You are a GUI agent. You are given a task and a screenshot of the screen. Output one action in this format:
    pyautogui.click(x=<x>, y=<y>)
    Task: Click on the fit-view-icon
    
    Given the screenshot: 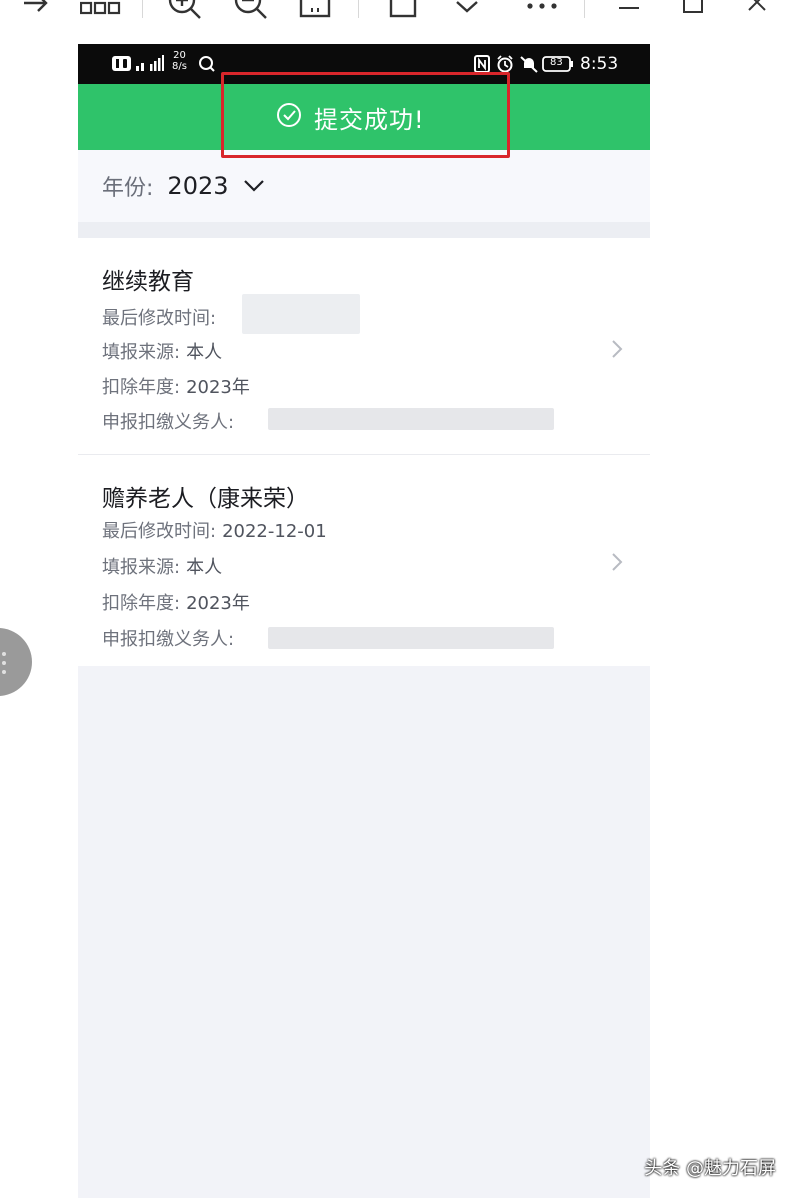 What is the action you would take?
    pyautogui.click(x=316, y=10)
    